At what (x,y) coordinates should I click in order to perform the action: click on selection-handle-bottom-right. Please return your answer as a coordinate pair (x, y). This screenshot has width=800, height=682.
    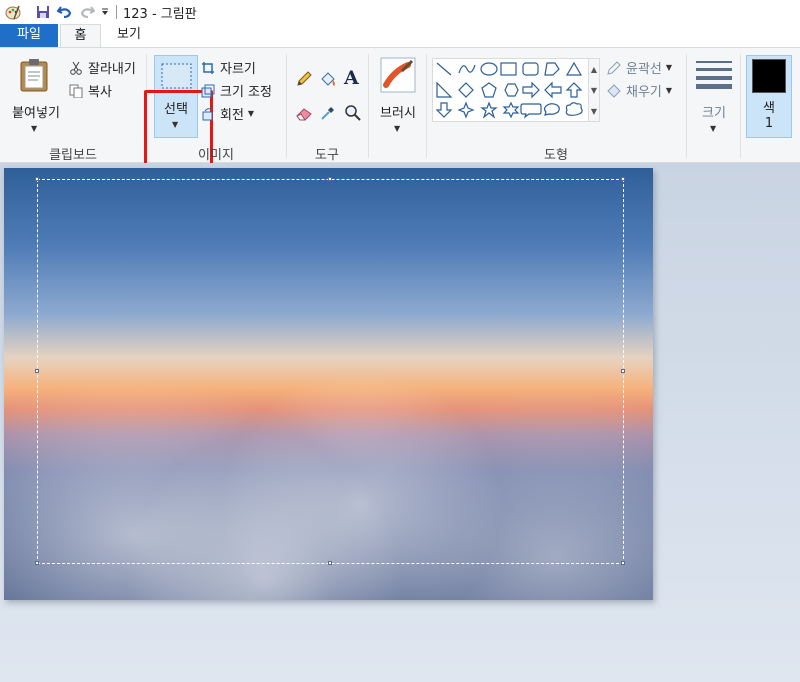
    Looking at the image, I should click on (623, 563).